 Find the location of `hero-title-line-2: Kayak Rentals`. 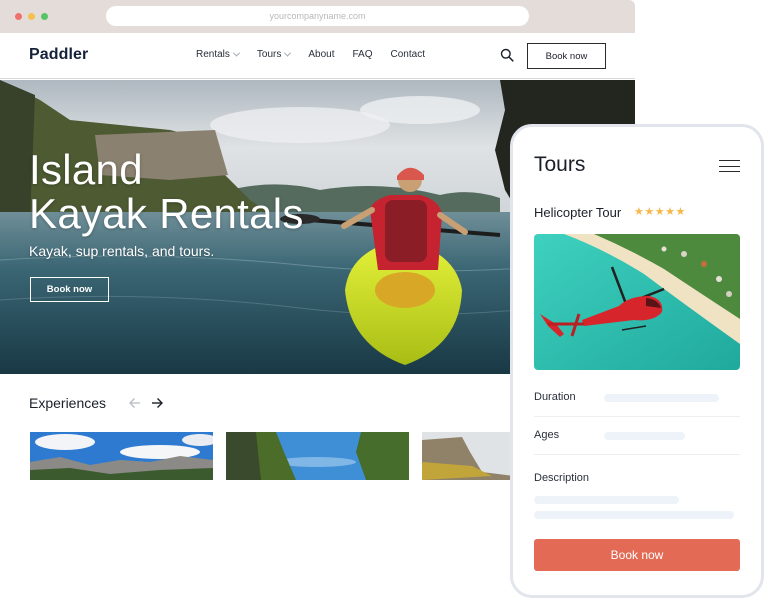

hero-title-line-2: Kayak Rentals is located at coordinates (166, 213).